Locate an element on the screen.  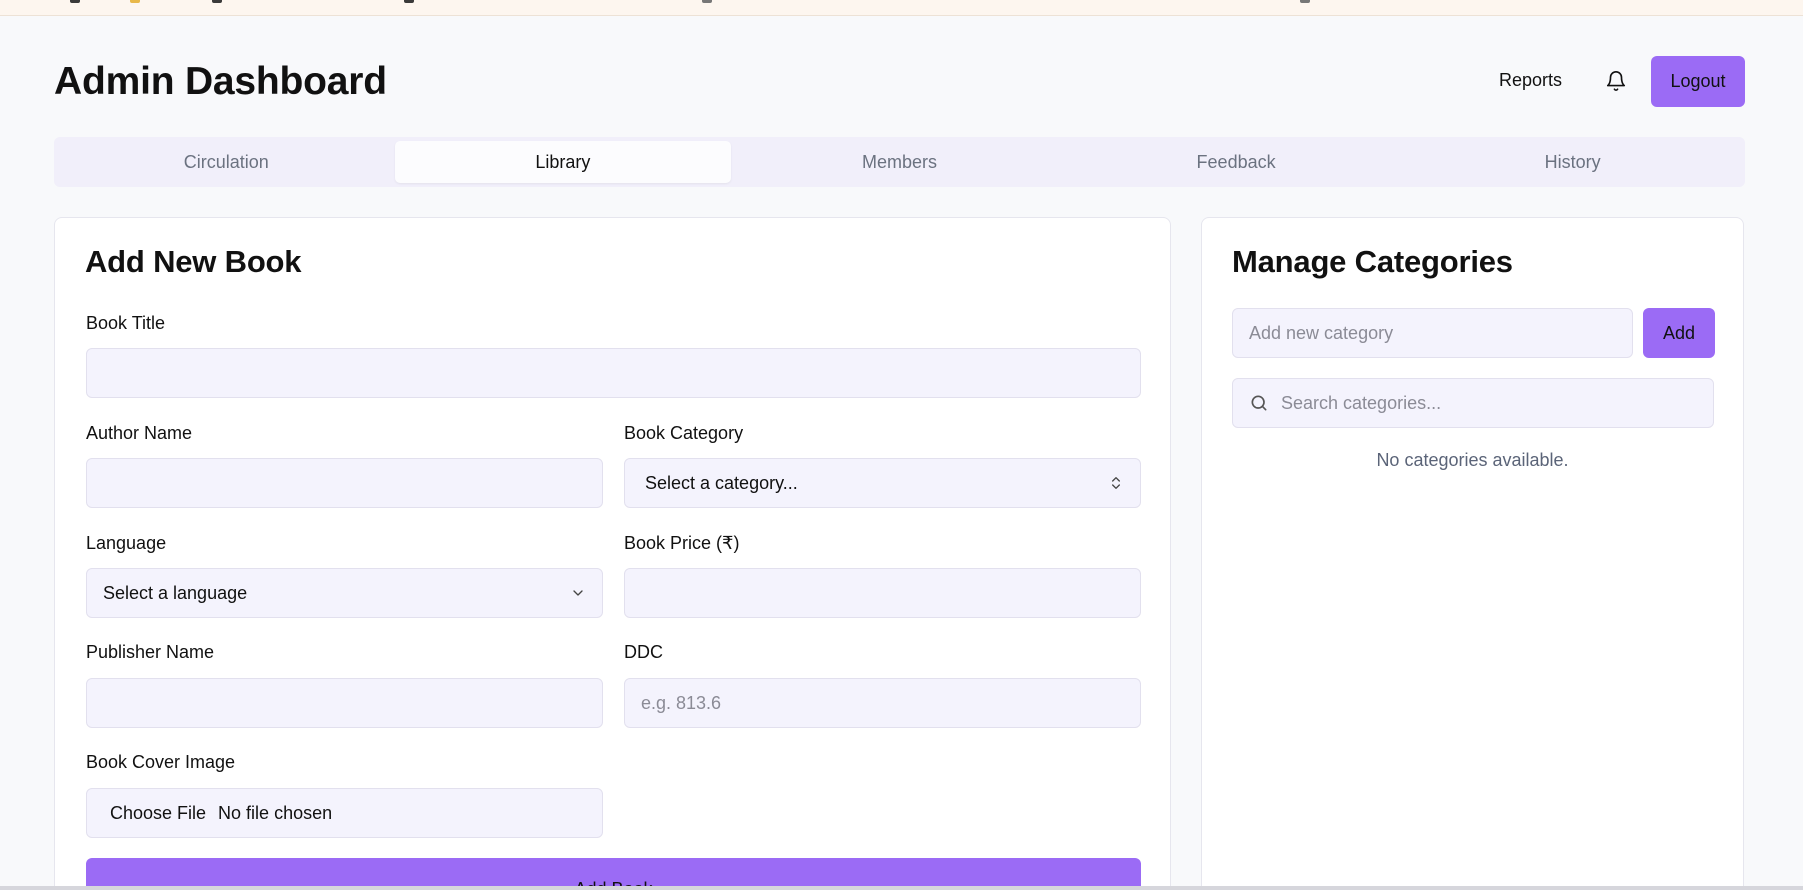
chevron-up-down-icon is located at coordinates (1116, 483).